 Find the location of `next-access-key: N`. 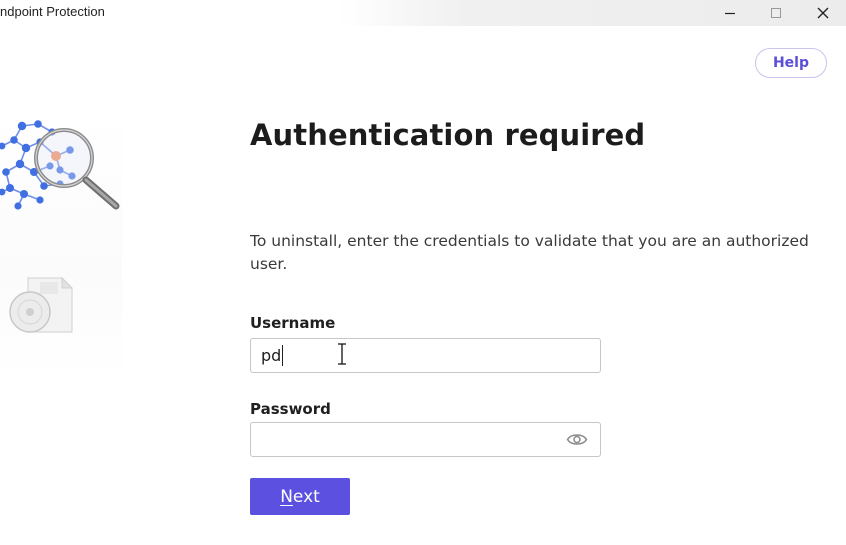

next-access-key: N is located at coordinates (286, 496).